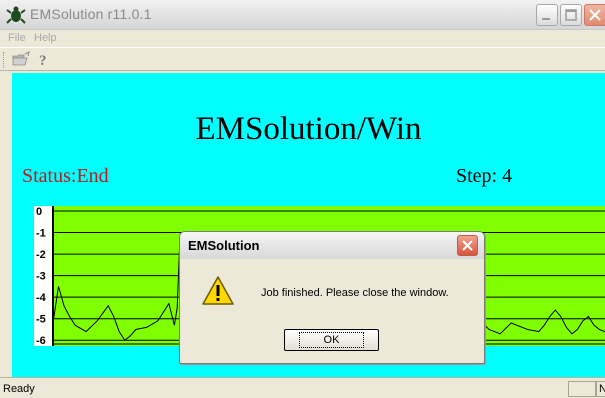 The width and height of the screenshot is (605, 398). What do you see at coordinates (484, 176) in the screenshot?
I see `step-label: Step: 4` at bounding box center [484, 176].